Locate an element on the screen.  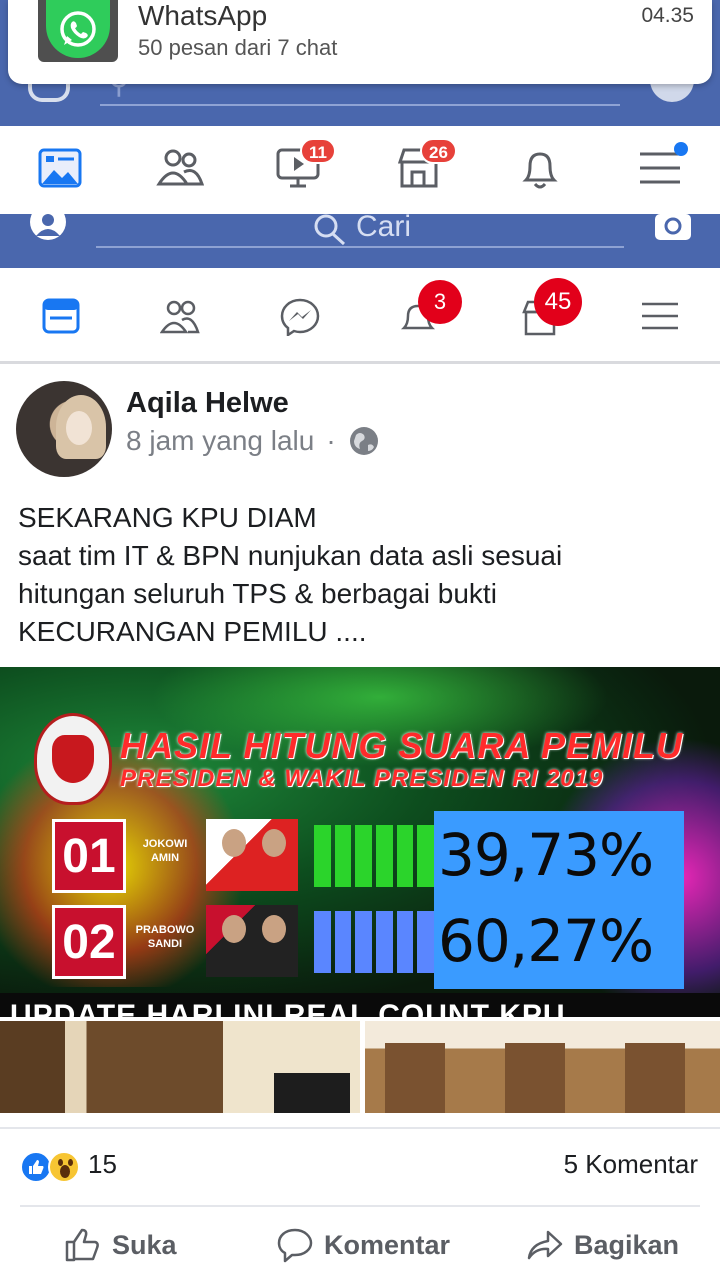
notification-message: 50 pesan dari 7 chat is located at coordinates (238, 47).